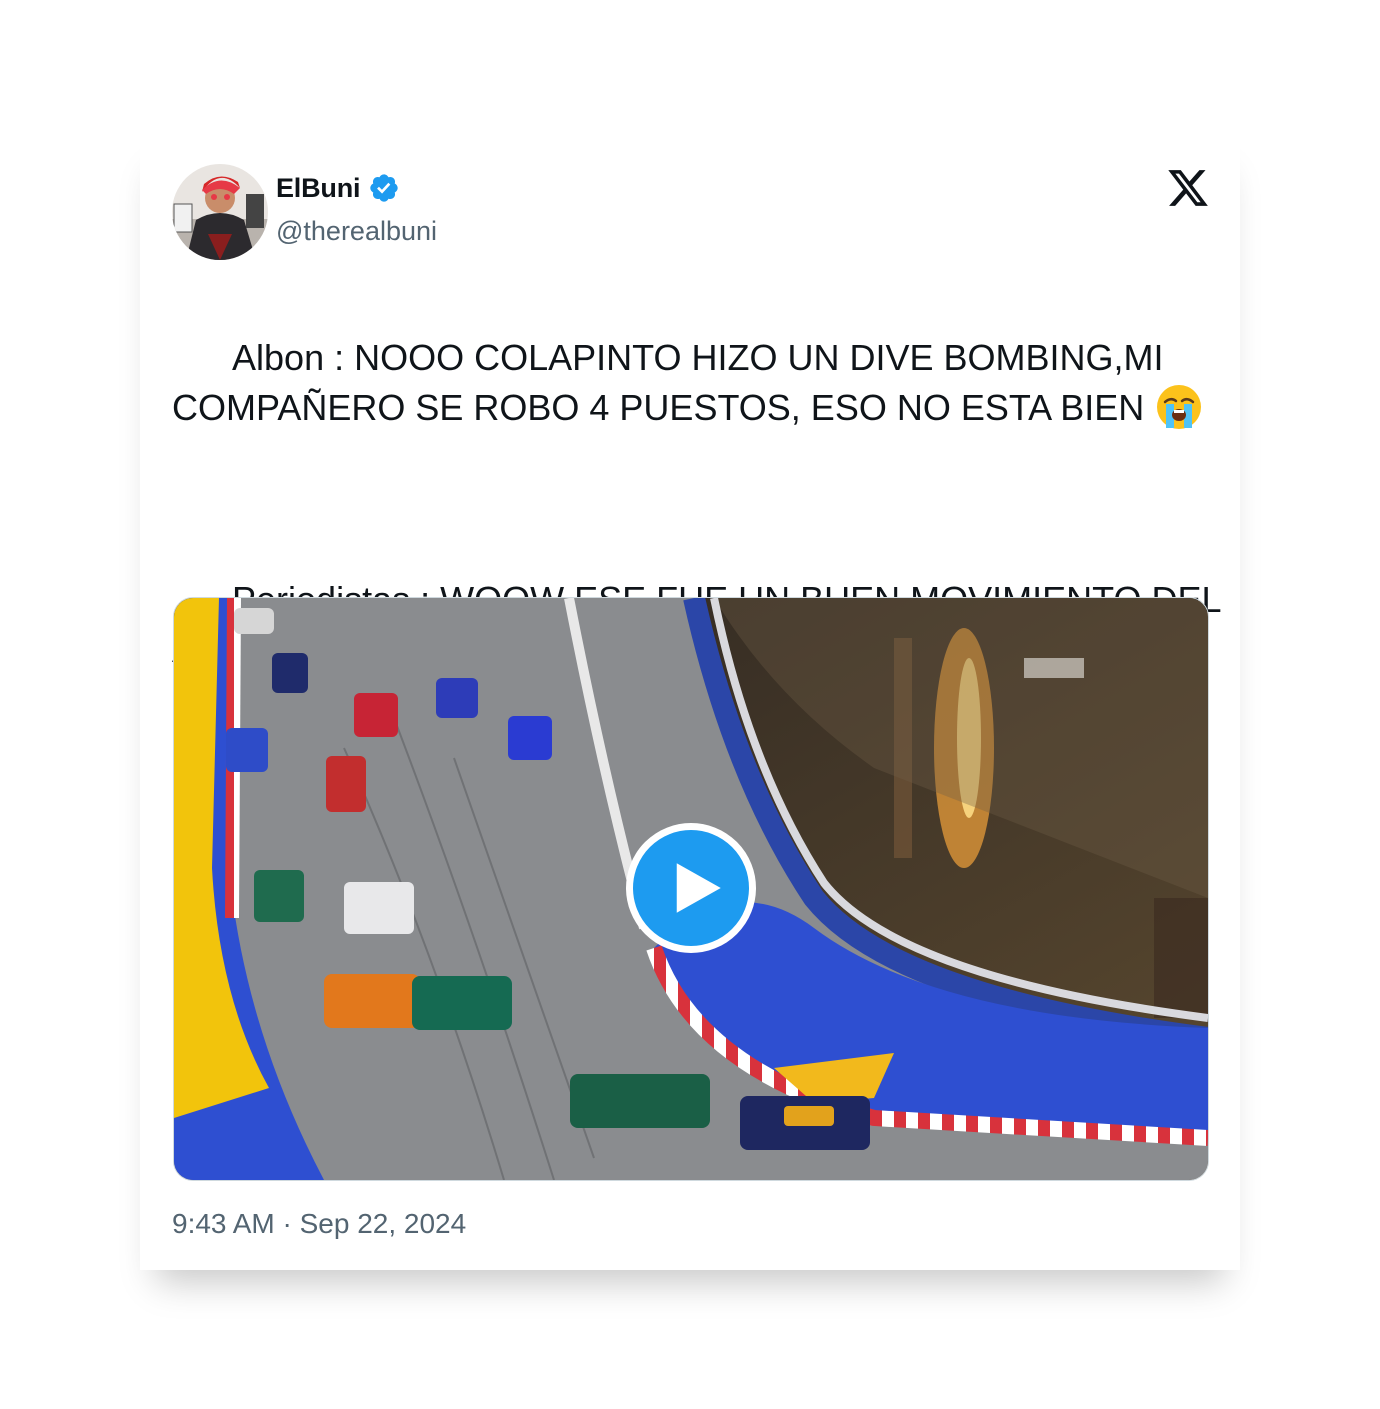 This screenshot has height=1409, width=1380. I want to click on tweet-header: ElBuni @therealbuni, so click(692, 214).